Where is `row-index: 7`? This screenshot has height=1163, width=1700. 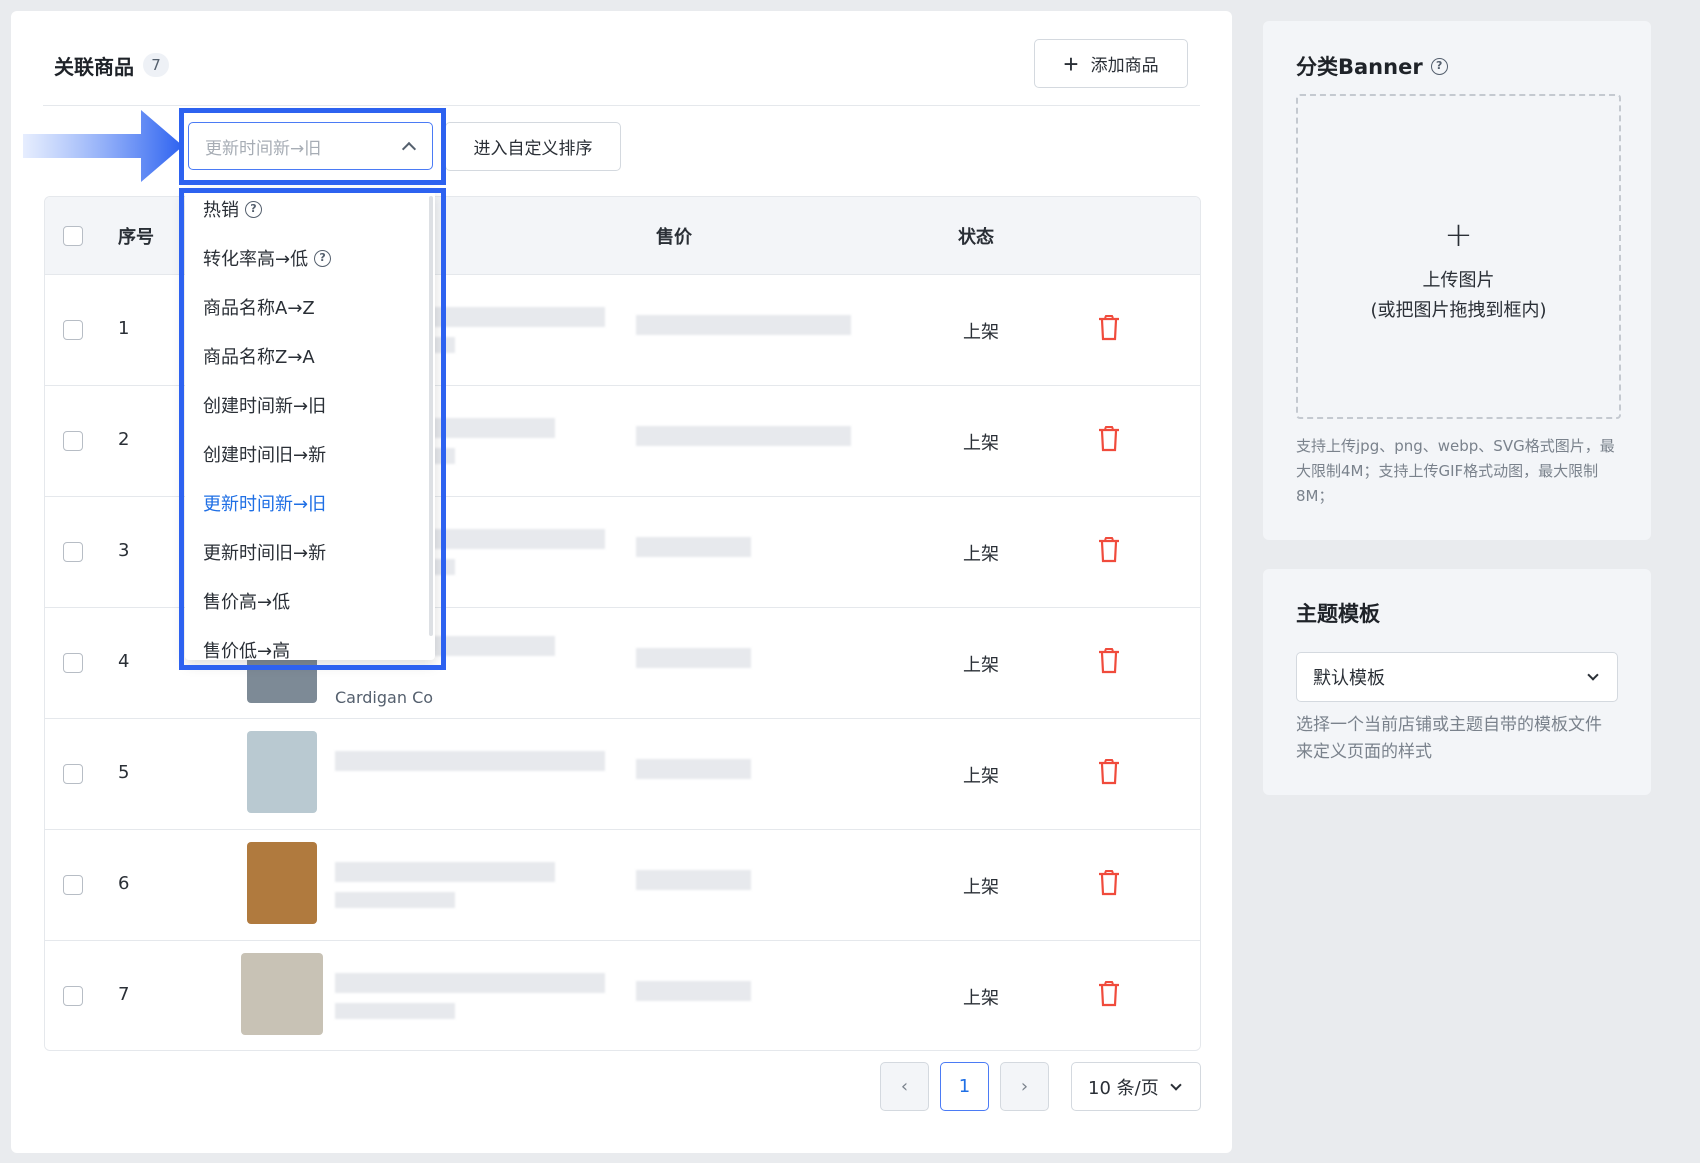 row-index: 7 is located at coordinates (124, 994).